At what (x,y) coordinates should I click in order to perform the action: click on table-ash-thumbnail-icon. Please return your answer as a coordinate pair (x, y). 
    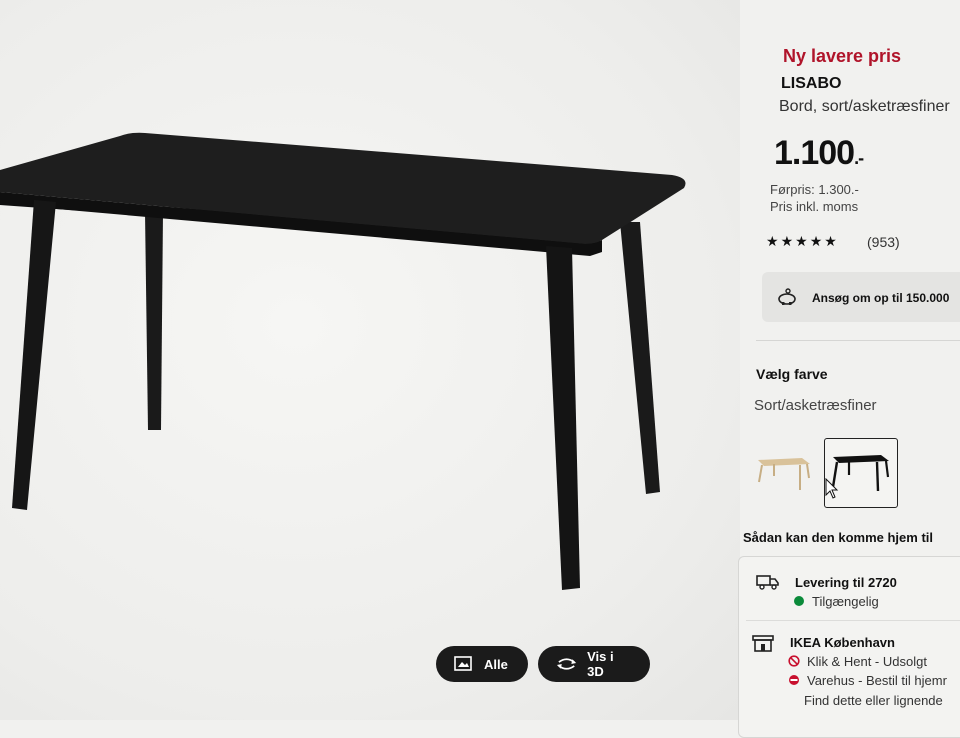
    Looking at the image, I should click on (784, 474).